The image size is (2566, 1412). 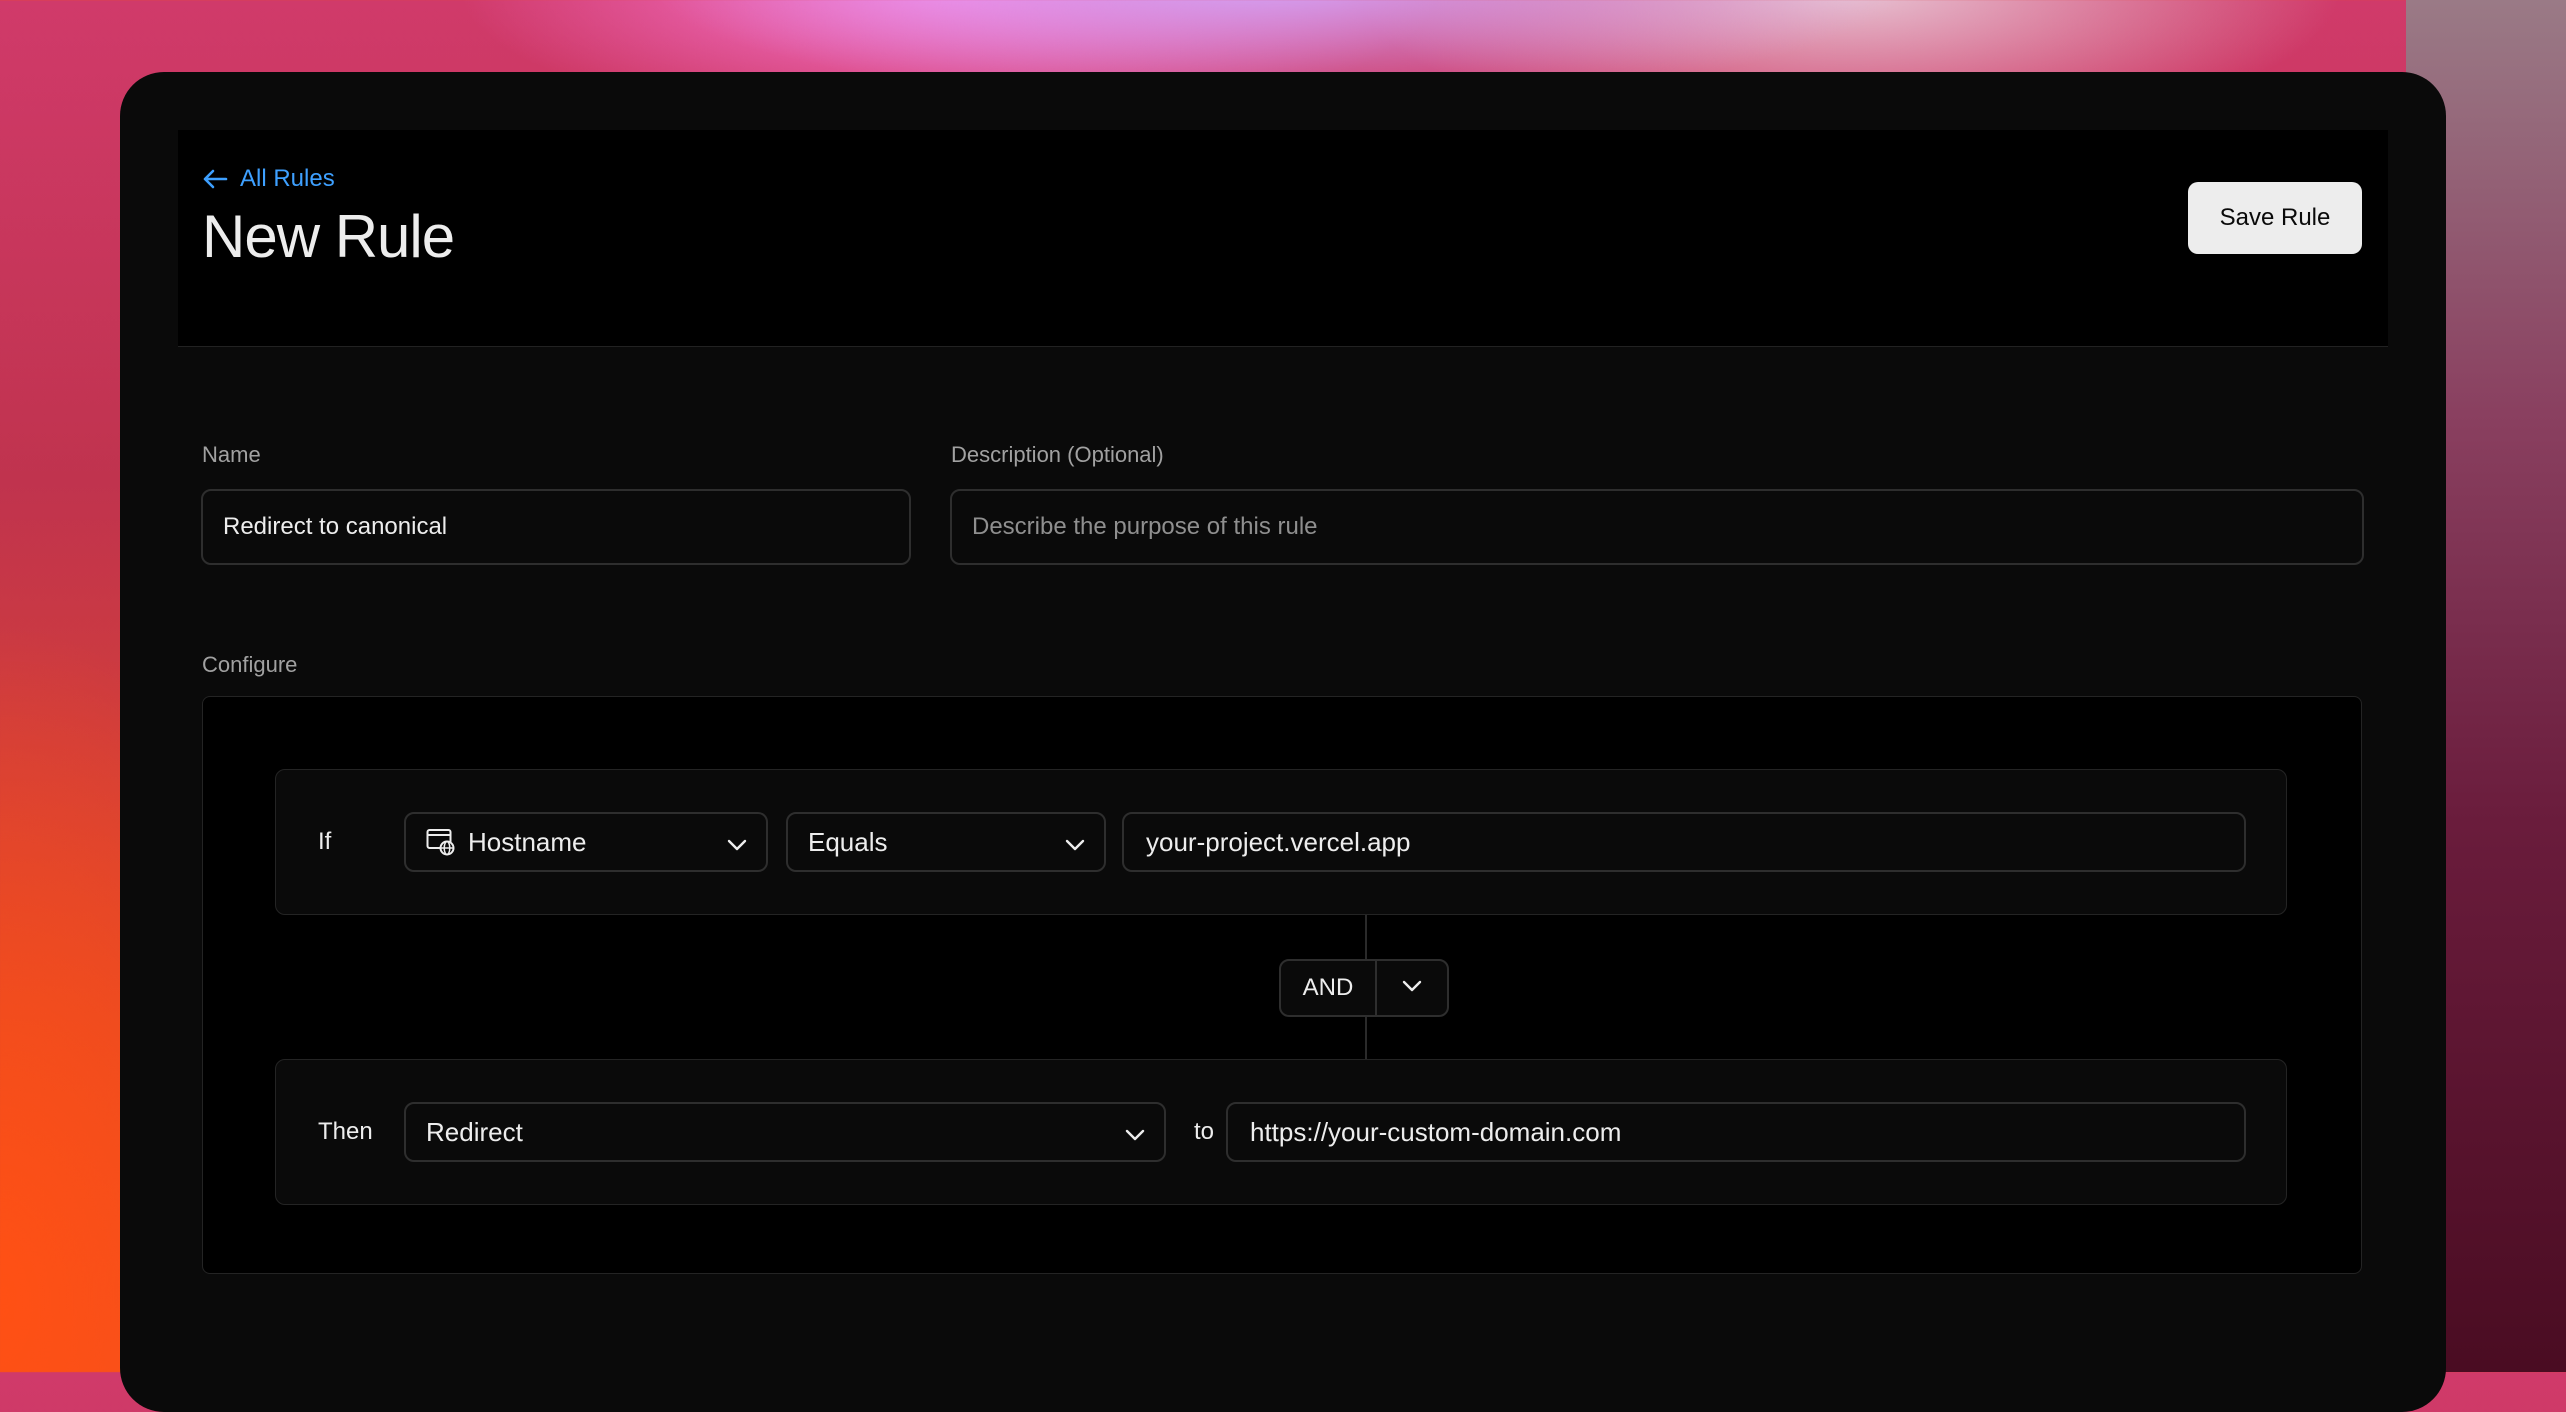 I want to click on save-rule-button: Save Rule, so click(x=2275, y=218).